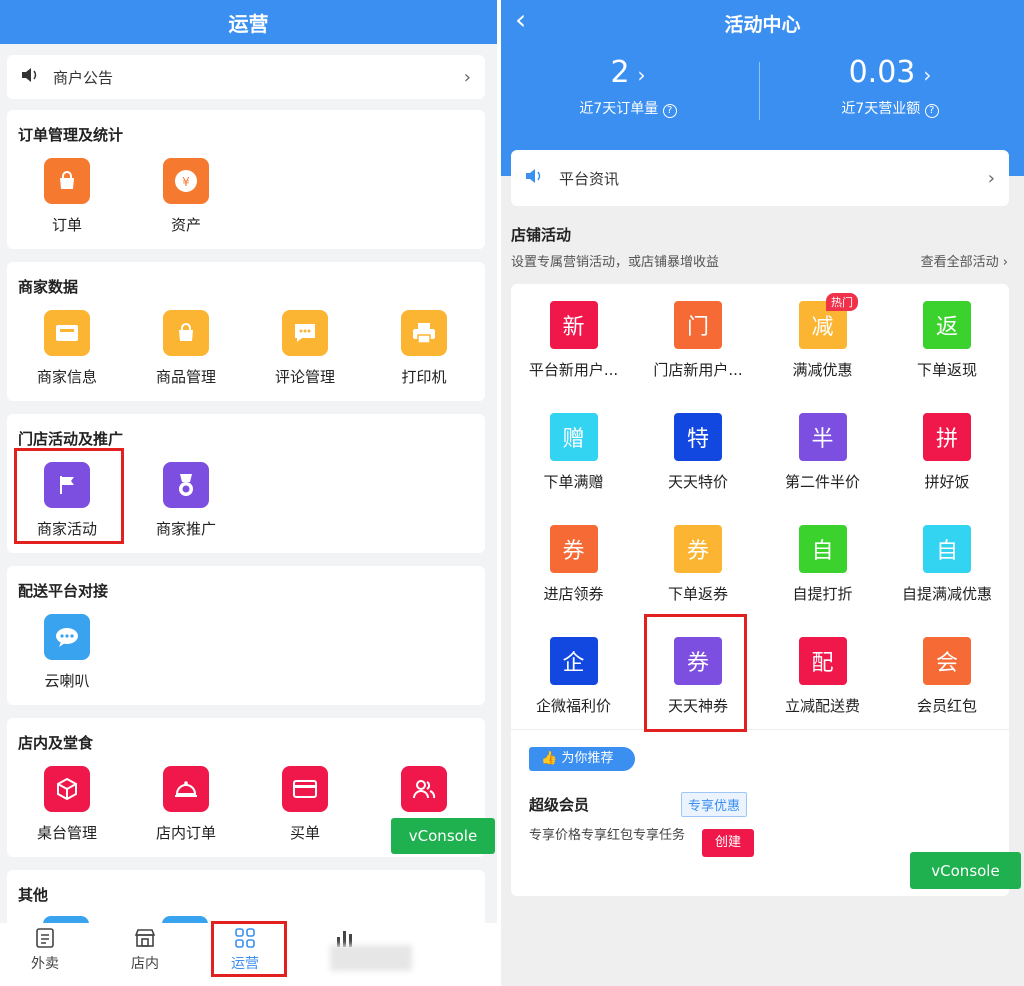  What do you see at coordinates (371, 958) in the screenshot?
I see `blurred-region` at bounding box center [371, 958].